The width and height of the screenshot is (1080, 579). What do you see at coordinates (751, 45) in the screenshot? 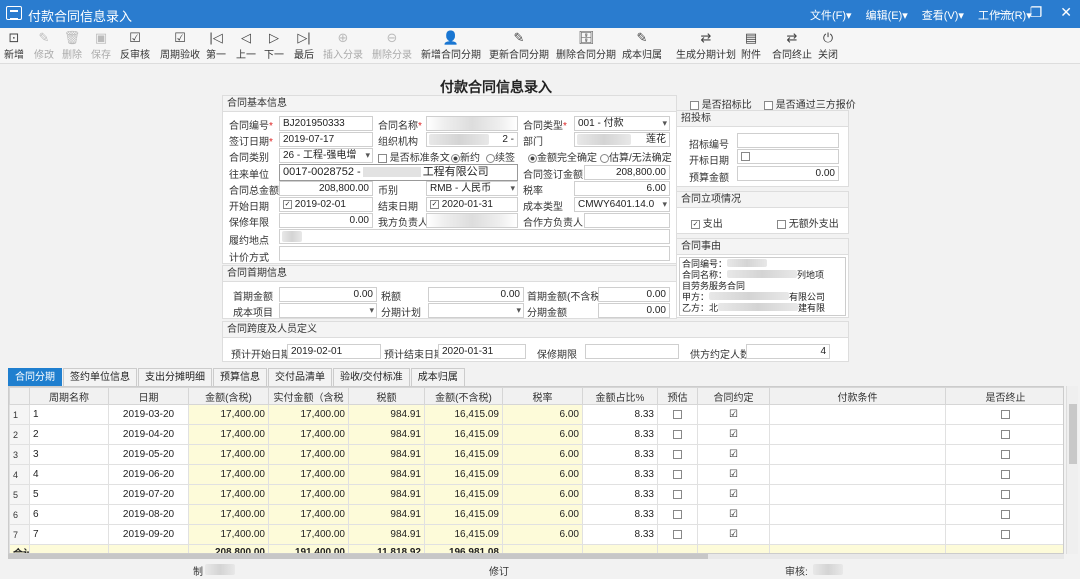
I see `toolbar-button-attachment: ▤ 附件` at bounding box center [751, 45].